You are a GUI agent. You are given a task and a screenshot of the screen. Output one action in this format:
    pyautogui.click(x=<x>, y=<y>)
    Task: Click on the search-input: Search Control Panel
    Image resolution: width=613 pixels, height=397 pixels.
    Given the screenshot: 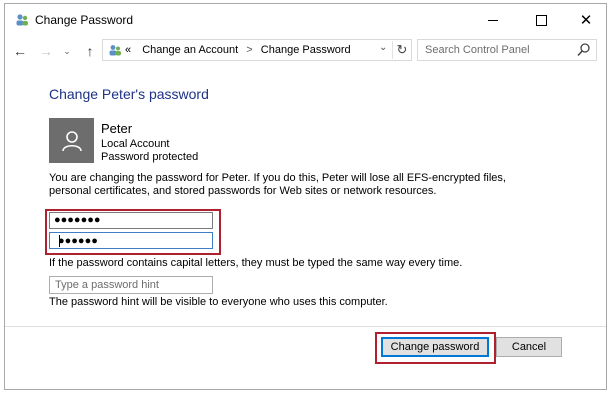 What is the action you would take?
    pyautogui.click(x=507, y=50)
    